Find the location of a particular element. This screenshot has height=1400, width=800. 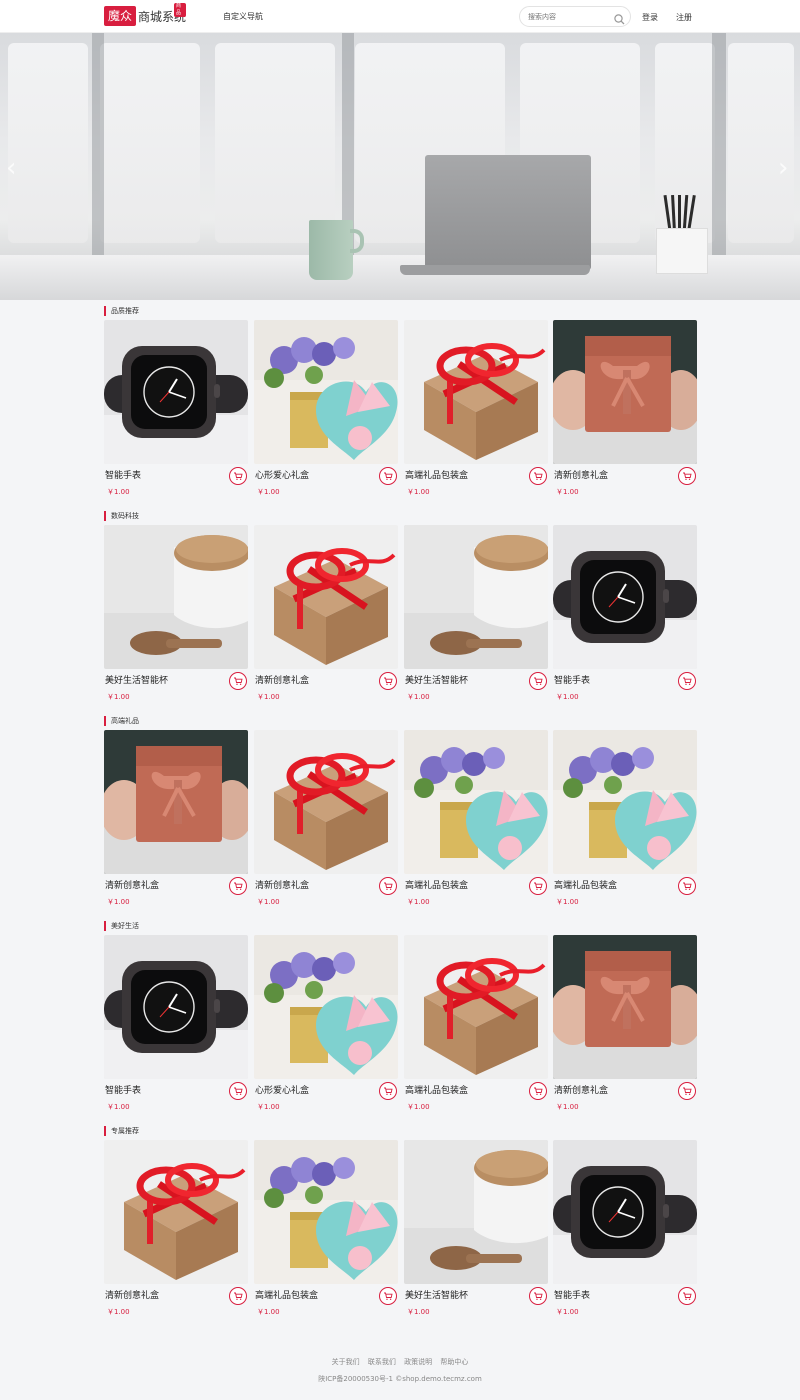

footer-link-about: 关于我们 is located at coordinates (346, 1362).